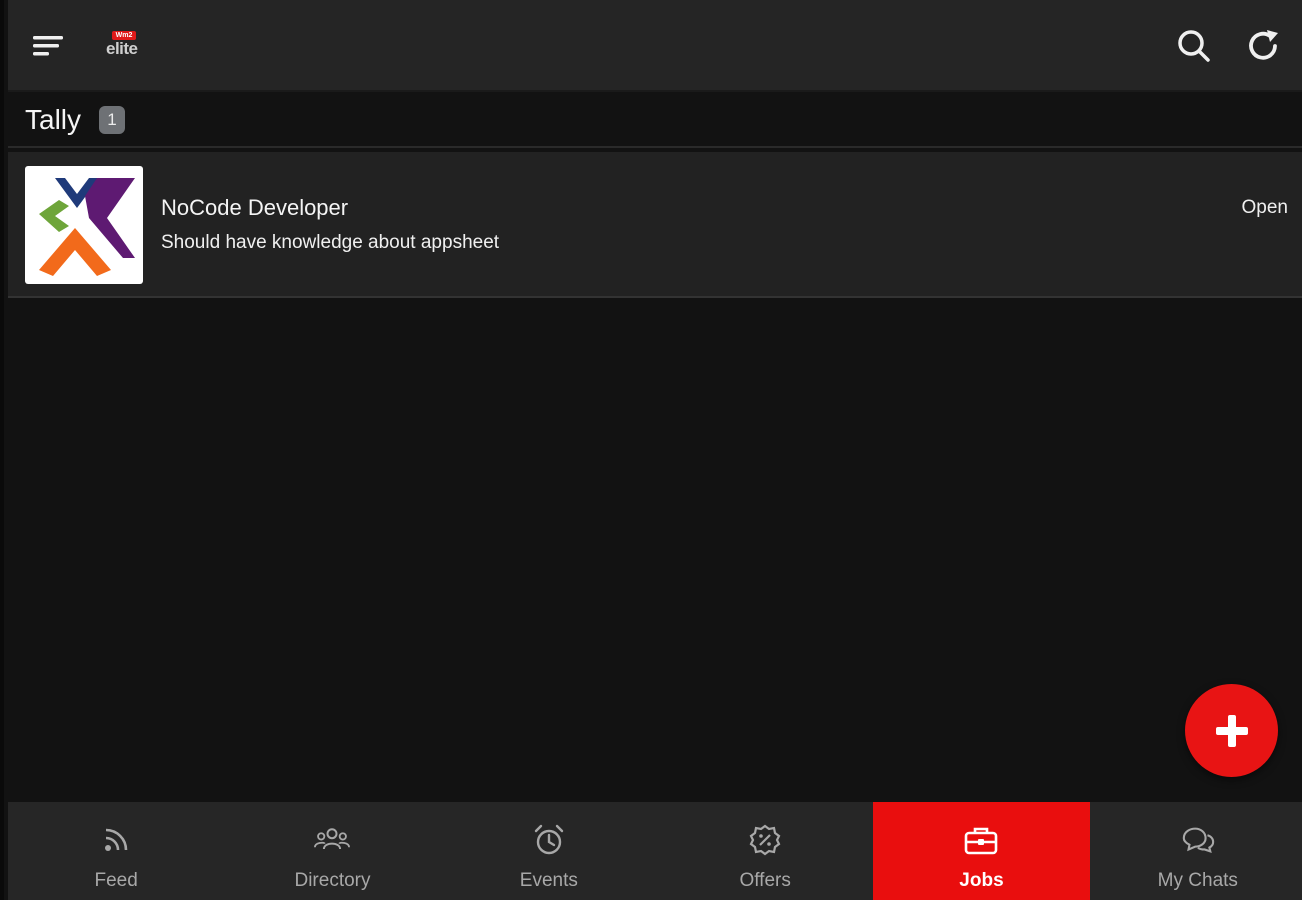 This screenshot has width=1302, height=900. Describe the element at coordinates (655, 46) in the screenshot. I see `top-app-bar: Wm2 elite` at that location.